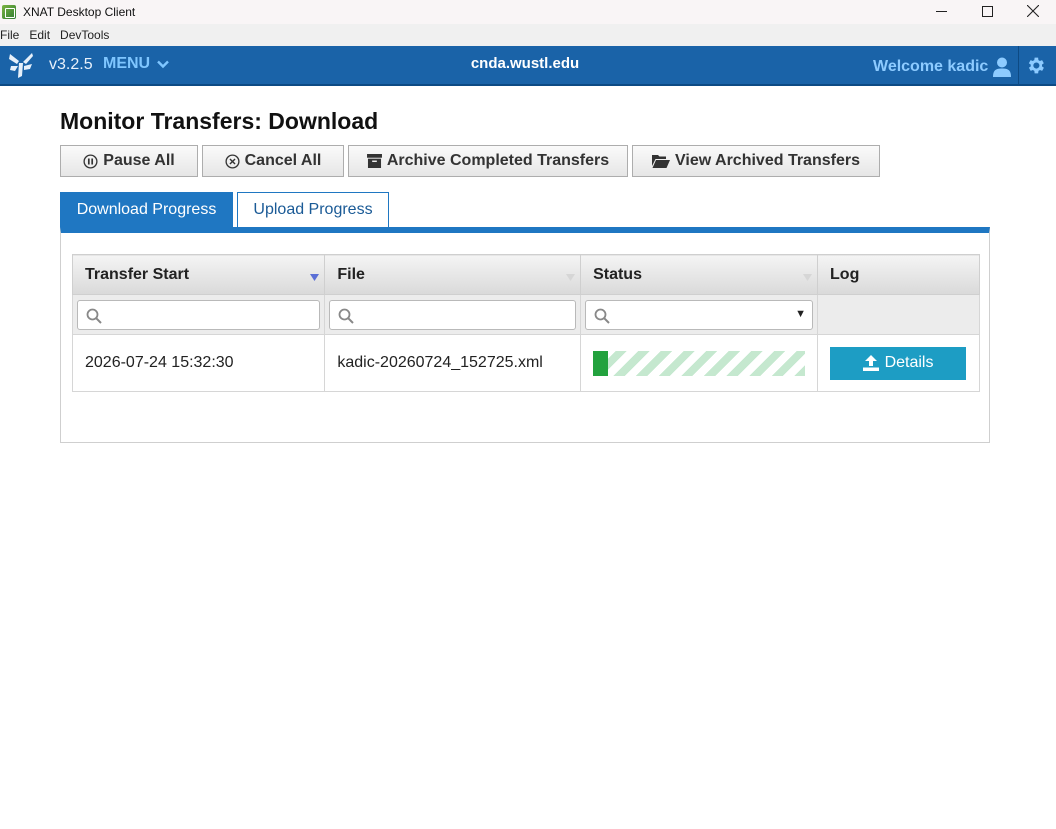  What do you see at coordinates (1018, 66) in the screenshot?
I see `header-divider` at bounding box center [1018, 66].